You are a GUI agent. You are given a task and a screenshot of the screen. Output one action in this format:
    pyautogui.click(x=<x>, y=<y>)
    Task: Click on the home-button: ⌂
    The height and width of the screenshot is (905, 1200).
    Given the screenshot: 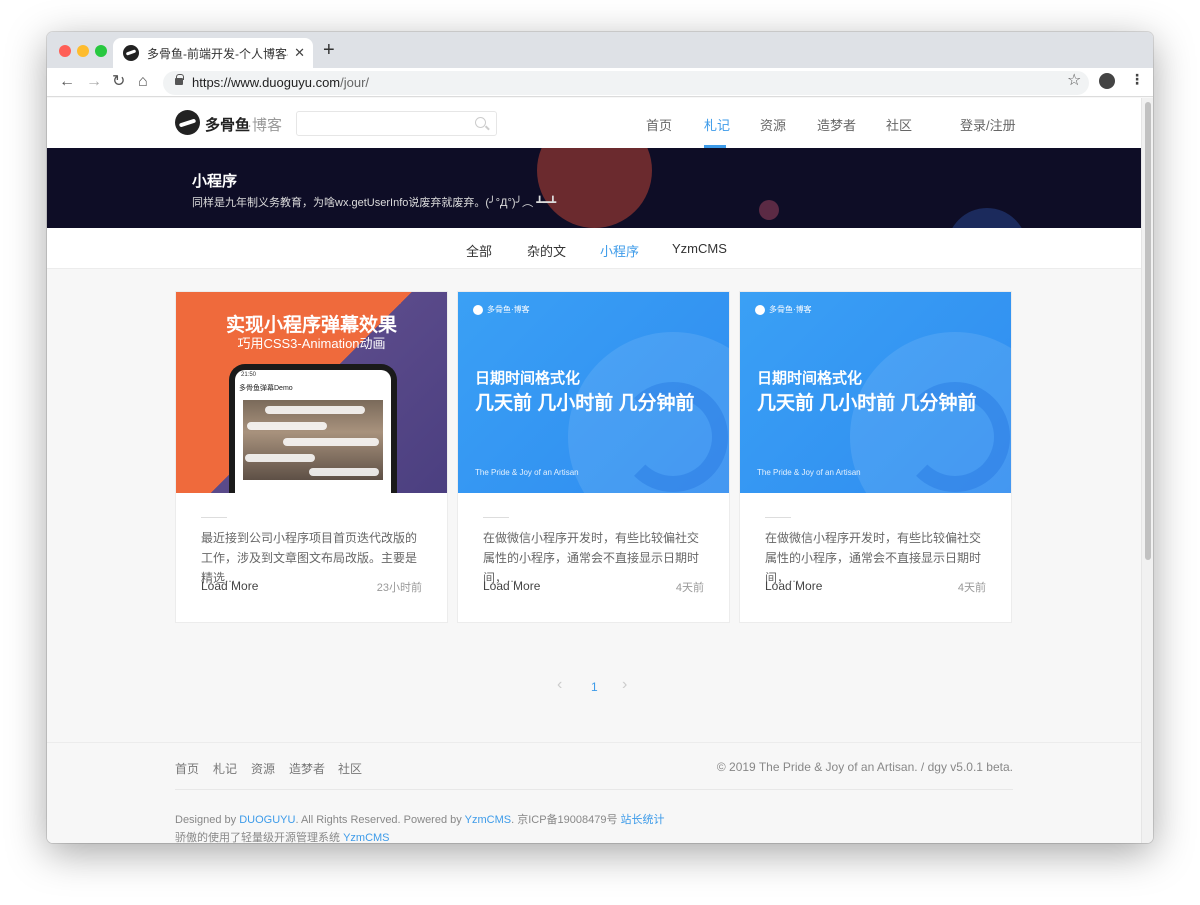 What is the action you would take?
    pyautogui.click(x=143, y=82)
    